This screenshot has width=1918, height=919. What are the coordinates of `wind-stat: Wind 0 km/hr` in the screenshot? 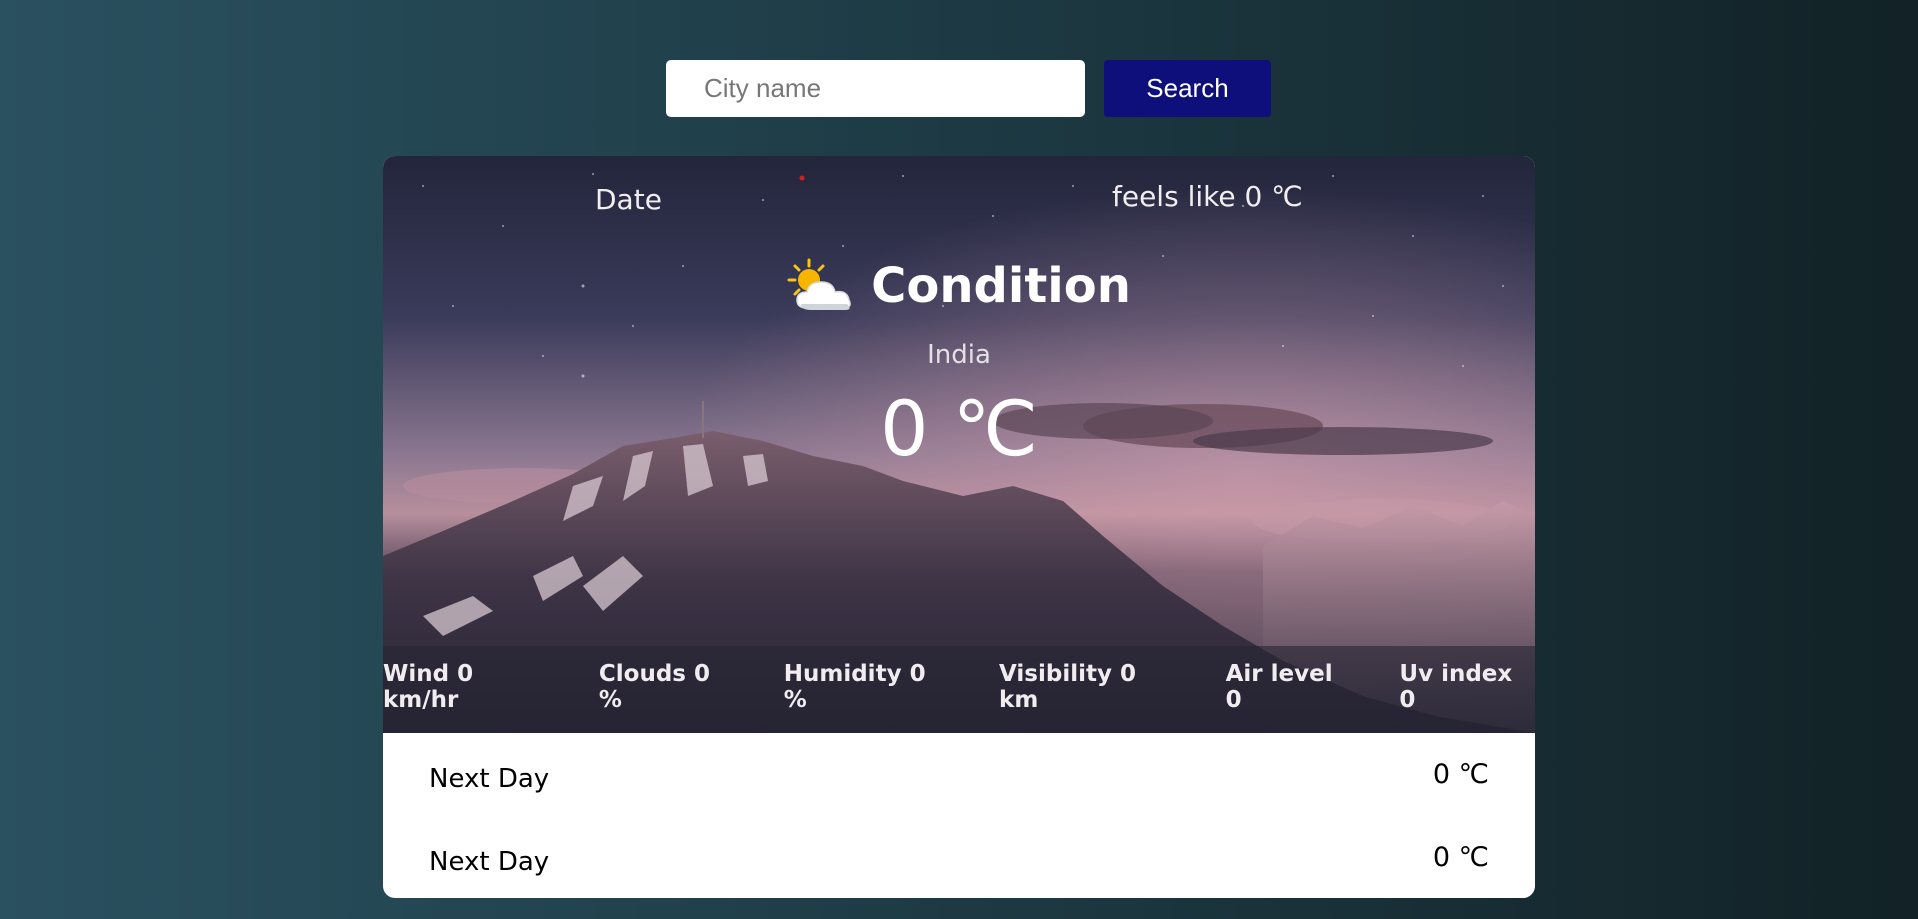 It's located at (428, 687).